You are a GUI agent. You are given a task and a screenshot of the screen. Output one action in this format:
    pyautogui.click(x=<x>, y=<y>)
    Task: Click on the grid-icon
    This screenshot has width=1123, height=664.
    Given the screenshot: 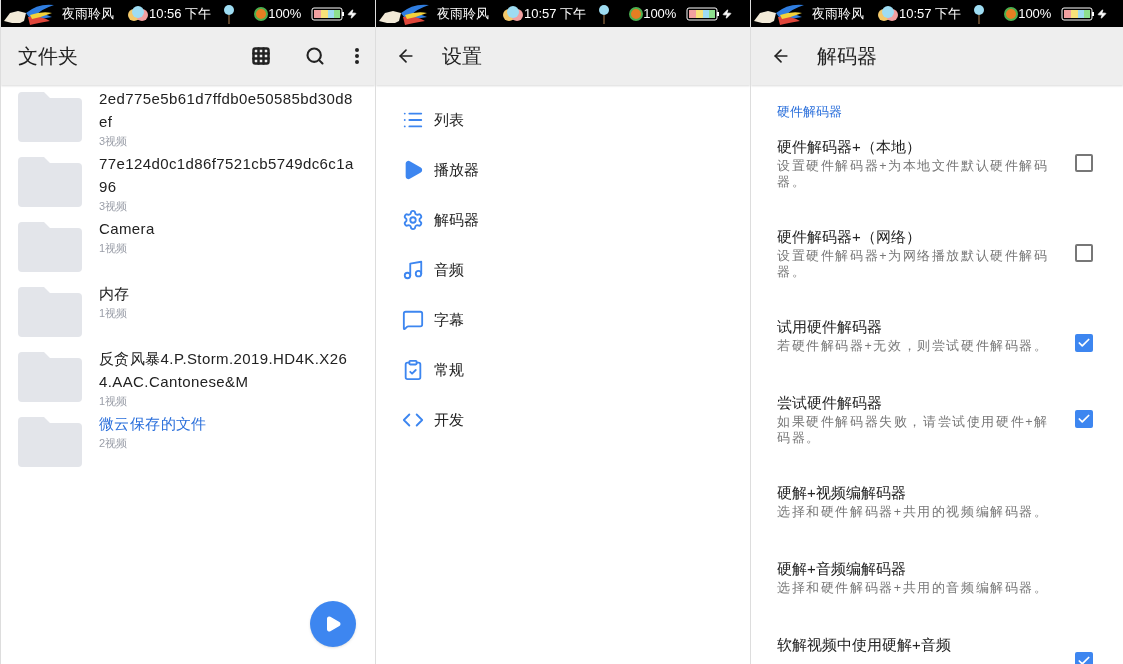 What is the action you would take?
    pyautogui.click(x=261, y=56)
    